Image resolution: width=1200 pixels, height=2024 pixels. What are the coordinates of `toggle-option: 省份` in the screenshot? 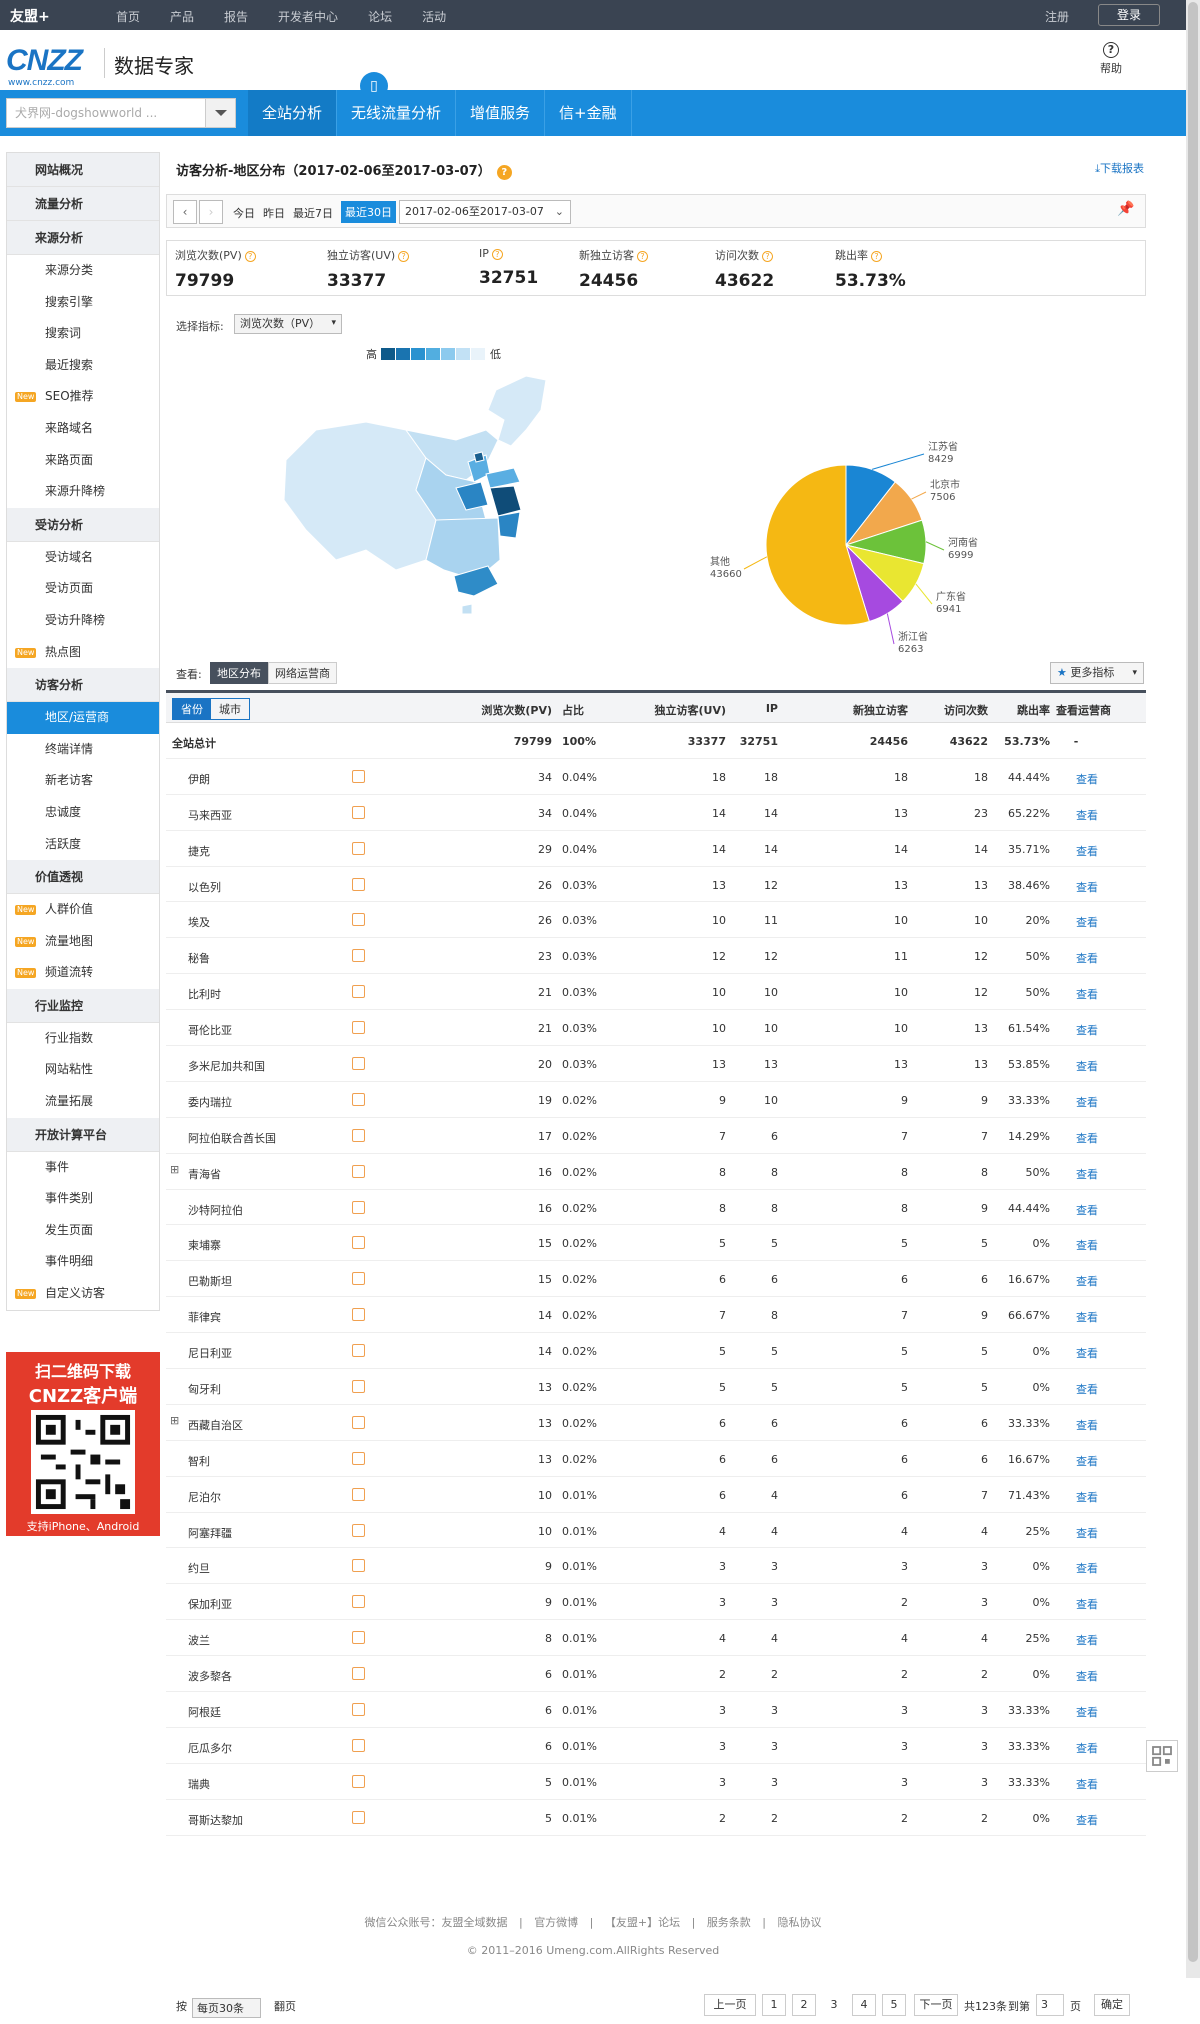 It's located at (192, 709).